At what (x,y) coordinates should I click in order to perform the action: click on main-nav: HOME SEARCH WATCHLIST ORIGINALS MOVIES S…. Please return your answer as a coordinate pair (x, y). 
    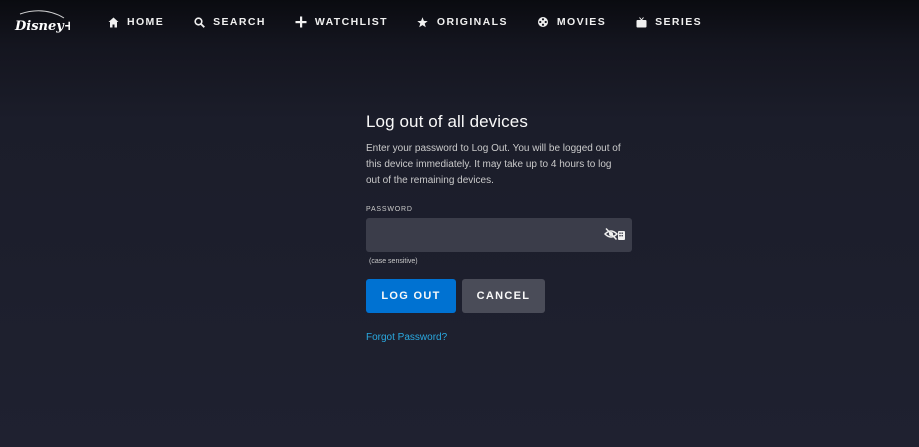
    Looking at the image, I should click on (419, 22).